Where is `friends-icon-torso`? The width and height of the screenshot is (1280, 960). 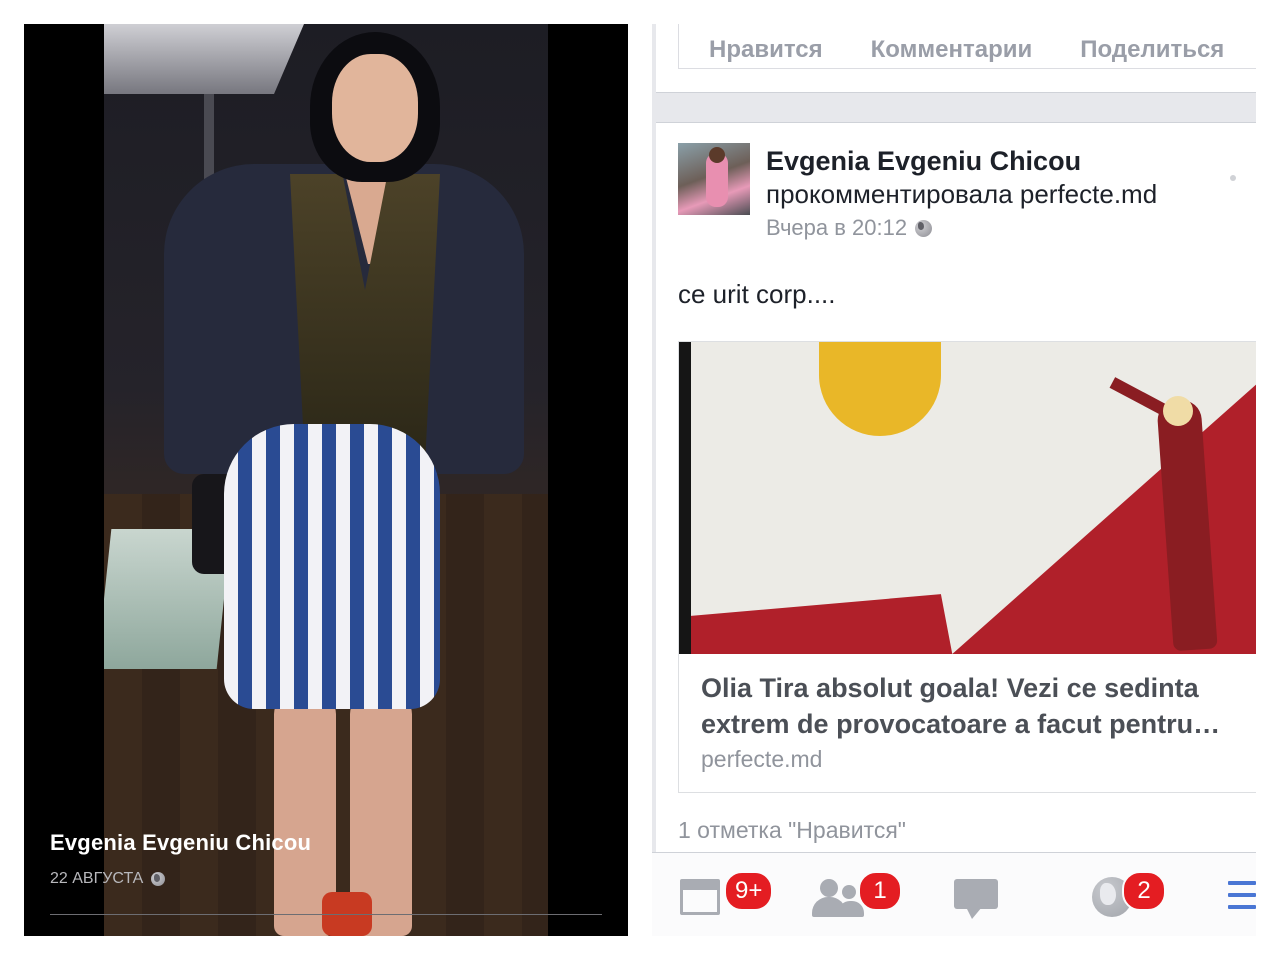 friends-icon-torso is located at coordinates (829, 907).